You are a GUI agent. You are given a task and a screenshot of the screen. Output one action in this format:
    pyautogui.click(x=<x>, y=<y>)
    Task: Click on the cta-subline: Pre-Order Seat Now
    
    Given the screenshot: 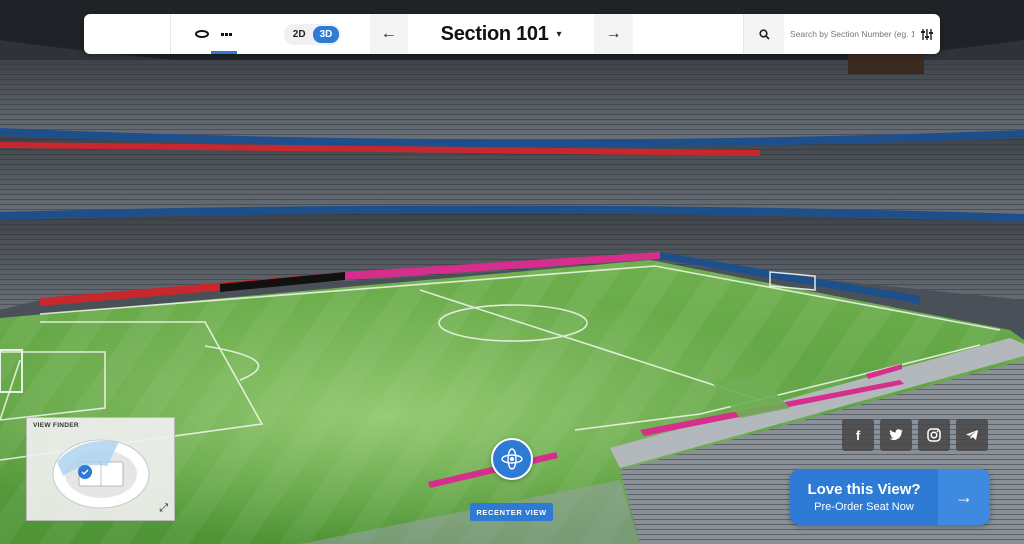 What is the action you would take?
    pyautogui.click(x=864, y=507)
    